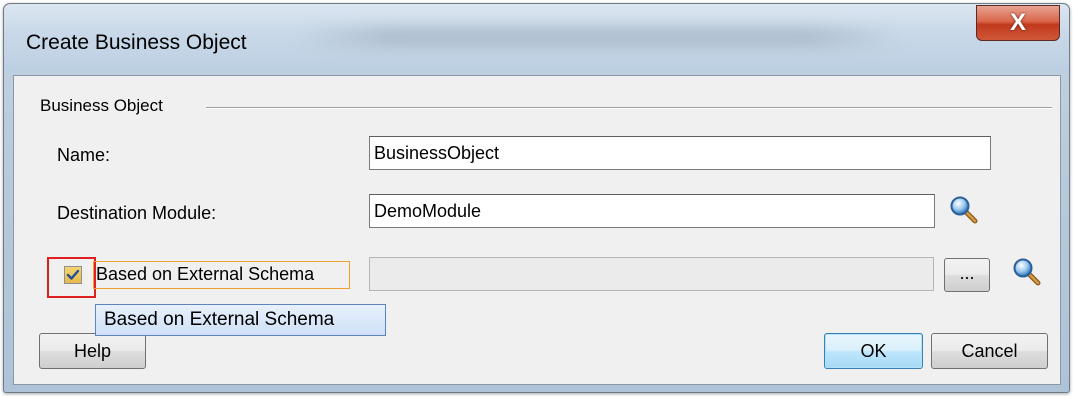 The height and width of the screenshot is (396, 1073). Describe the element at coordinates (964, 210) in the screenshot. I see `destination-search-icon` at that location.